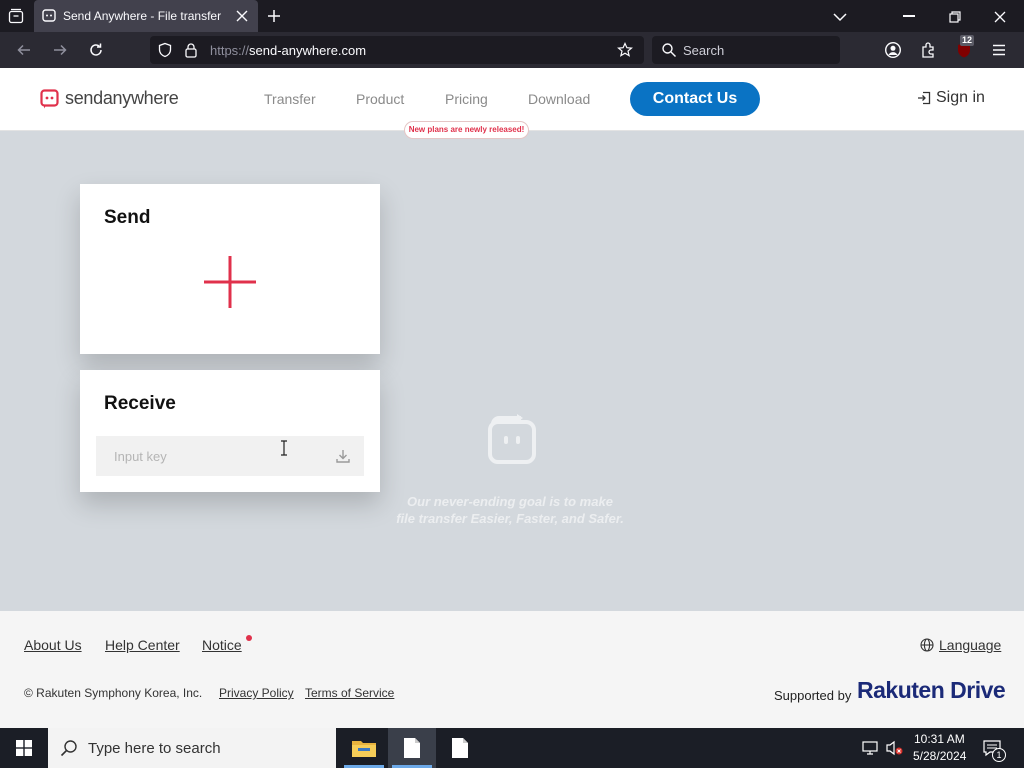 This screenshot has width=1024, height=768. What do you see at coordinates (695, 99) in the screenshot?
I see `contact-us-button: Contact Us` at bounding box center [695, 99].